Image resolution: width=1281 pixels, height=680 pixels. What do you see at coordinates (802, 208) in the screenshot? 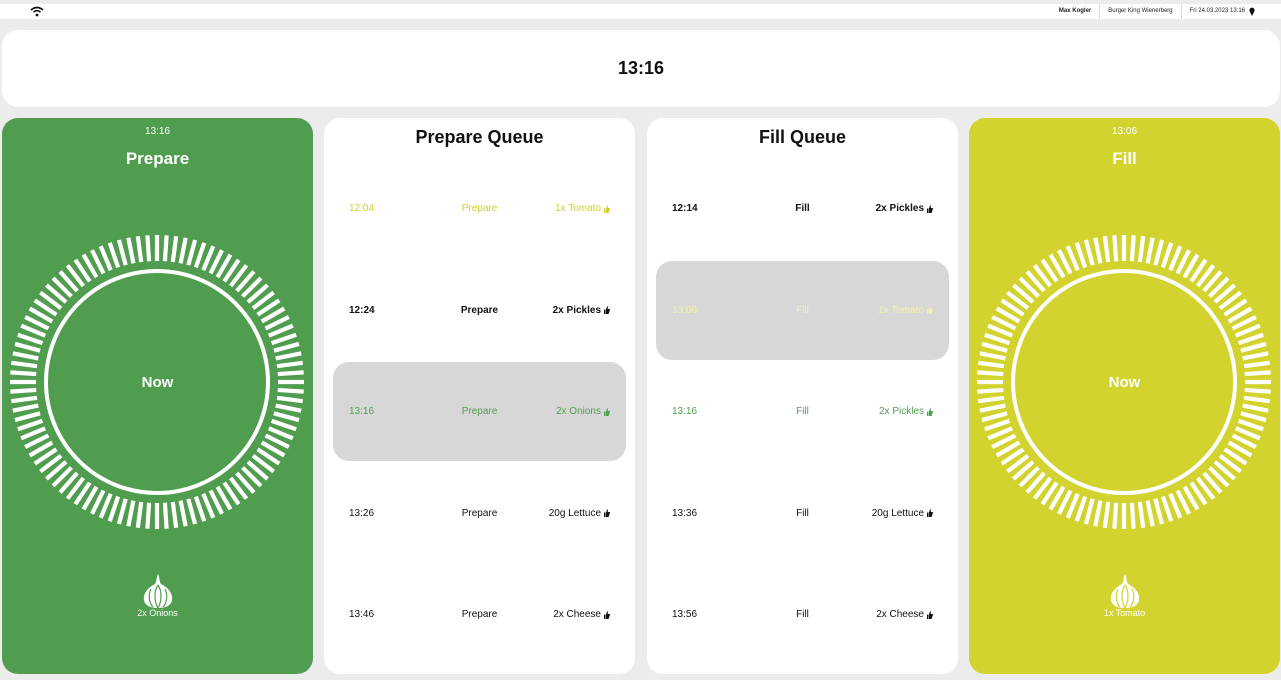
I see `queue-row: 12:14 Fill 2x Pickles` at bounding box center [802, 208].